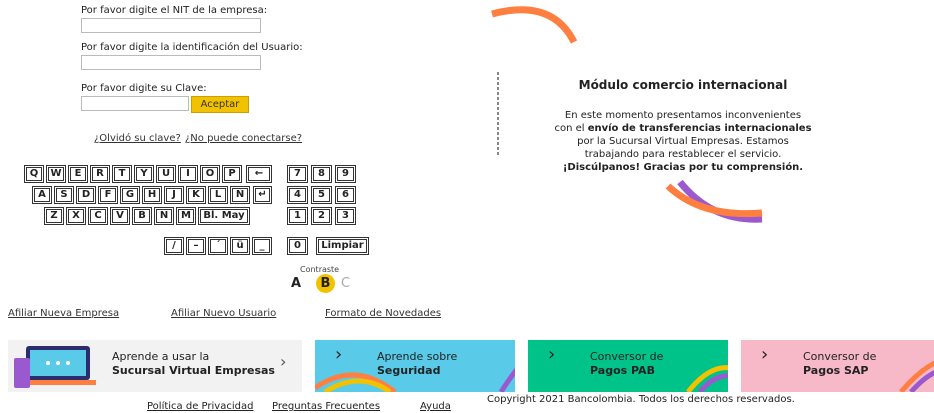  I want to click on key-symbol-2: ´, so click(218, 246).